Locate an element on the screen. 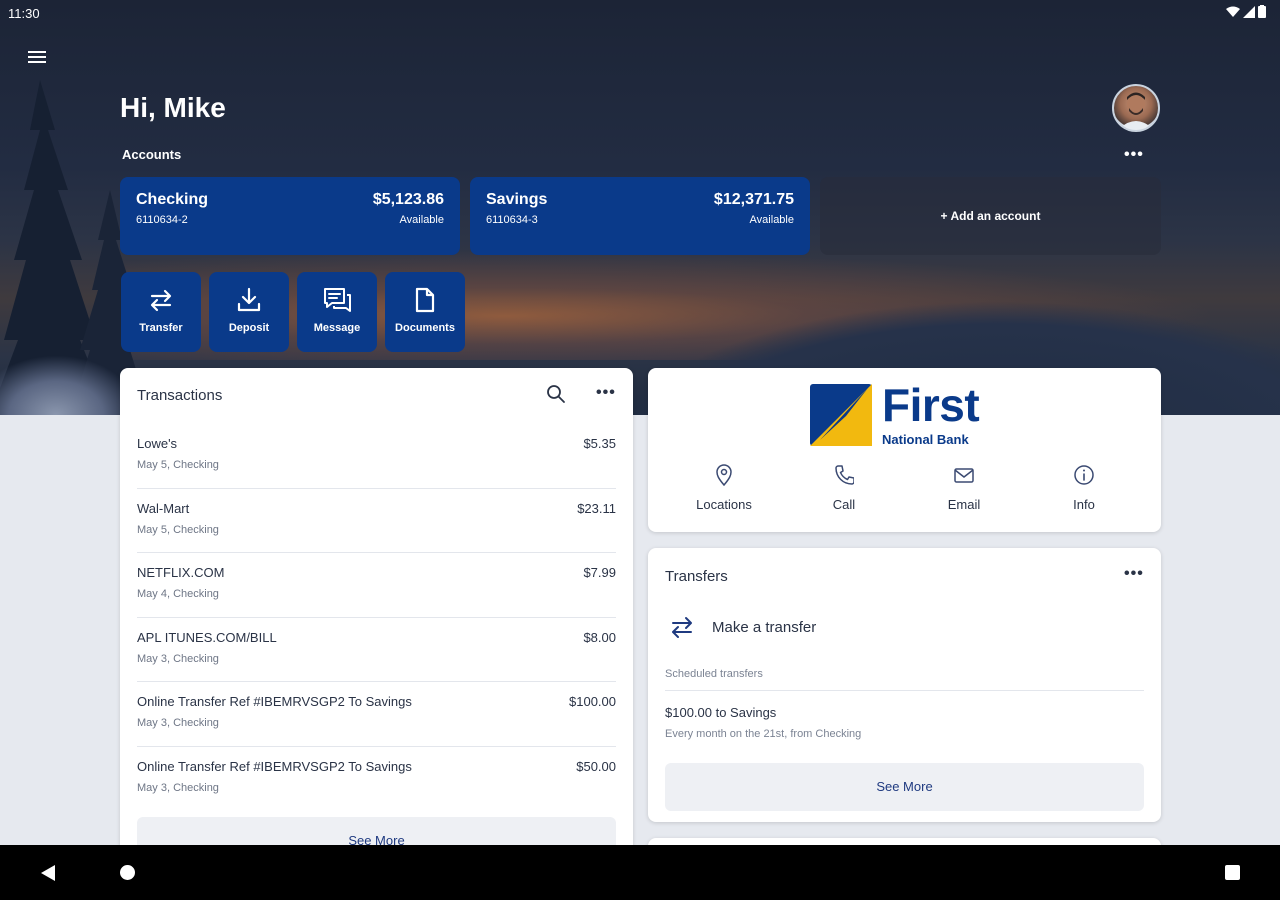  make-transfer-link: Make a transfer is located at coordinates (764, 627).